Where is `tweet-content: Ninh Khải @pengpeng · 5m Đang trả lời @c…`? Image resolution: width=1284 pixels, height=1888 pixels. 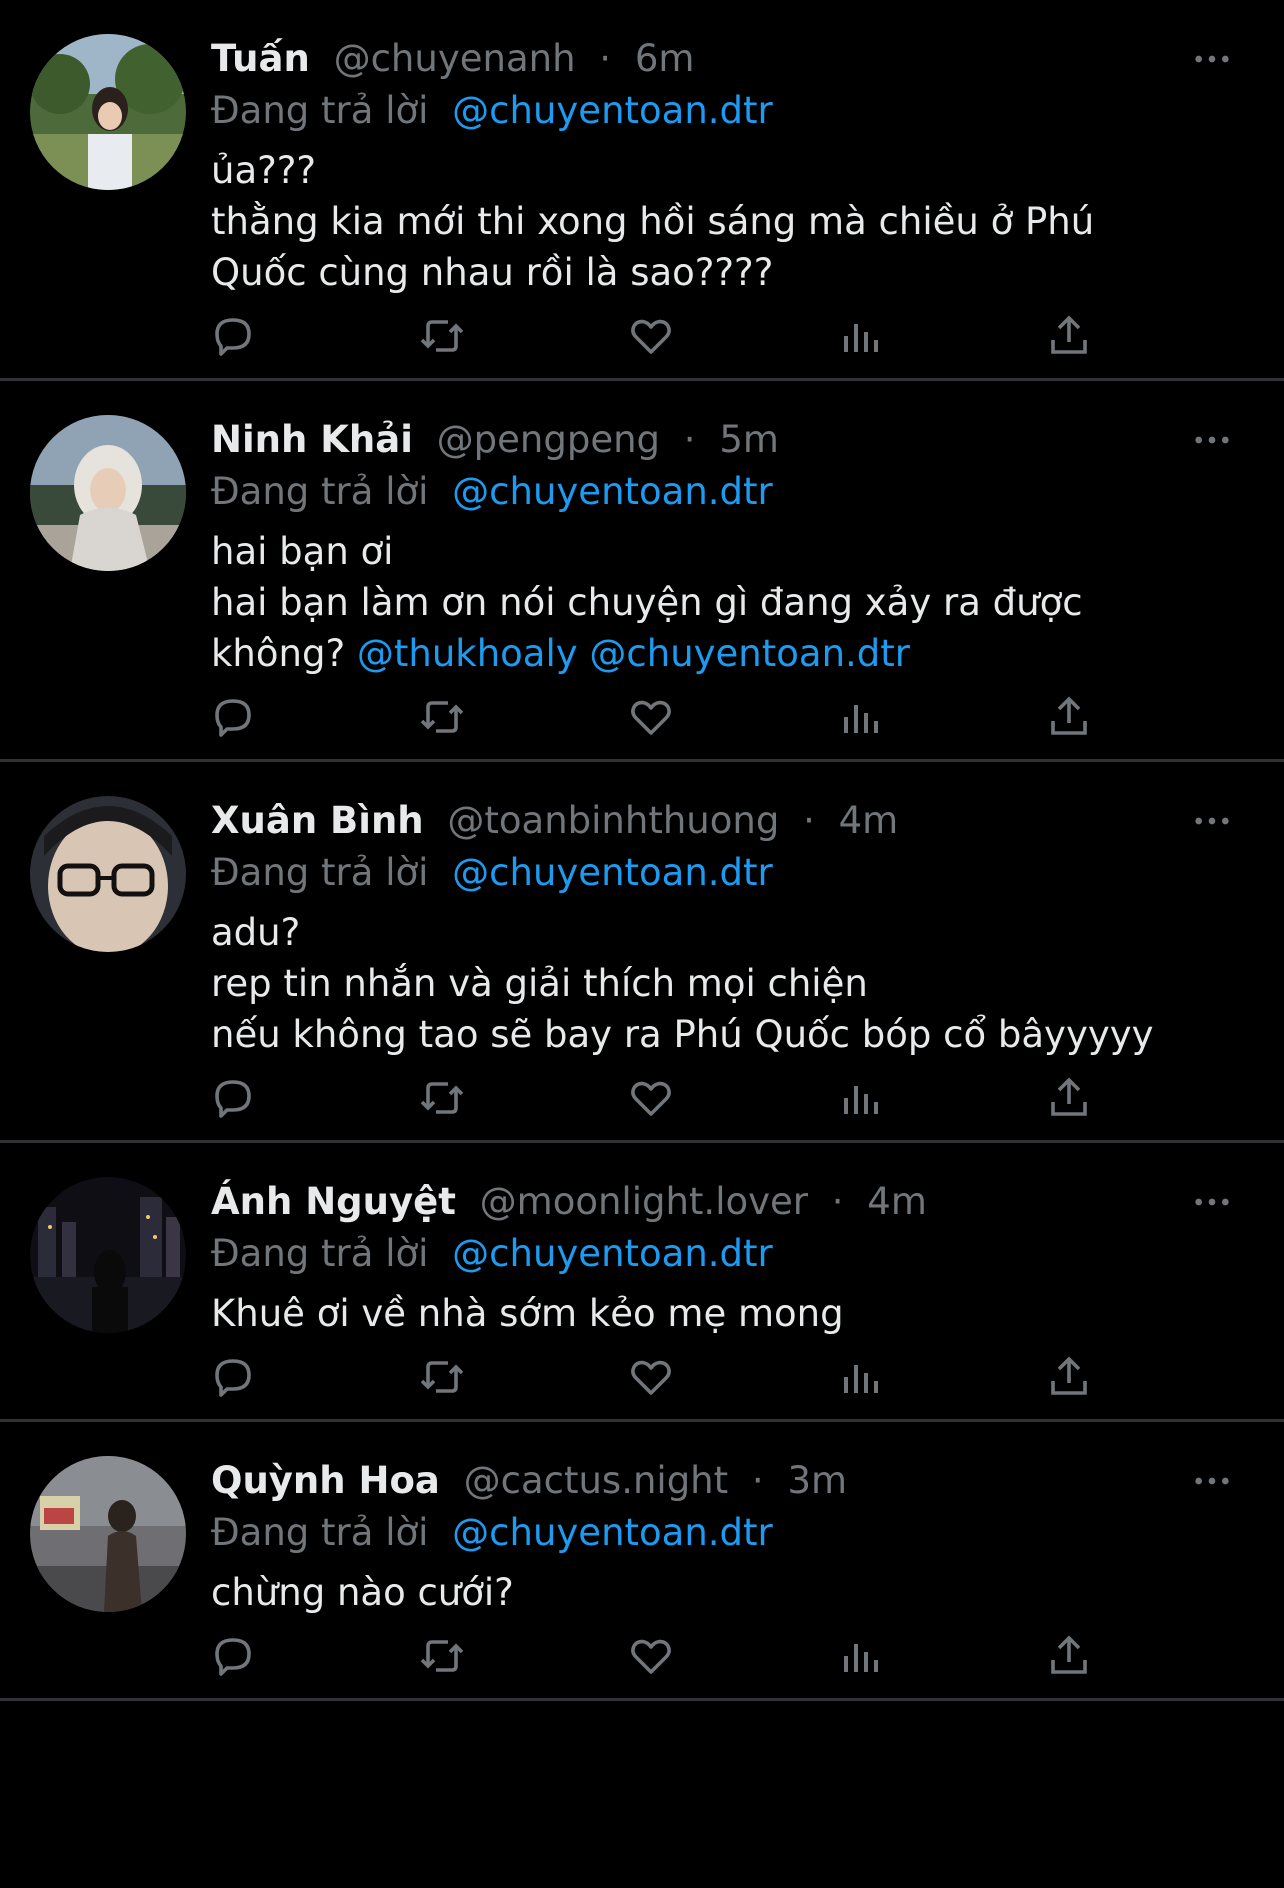 tweet-content: Ninh Khải @pengpeng · 5m Đang trả lời @c… is located at coordinates (732, 586).